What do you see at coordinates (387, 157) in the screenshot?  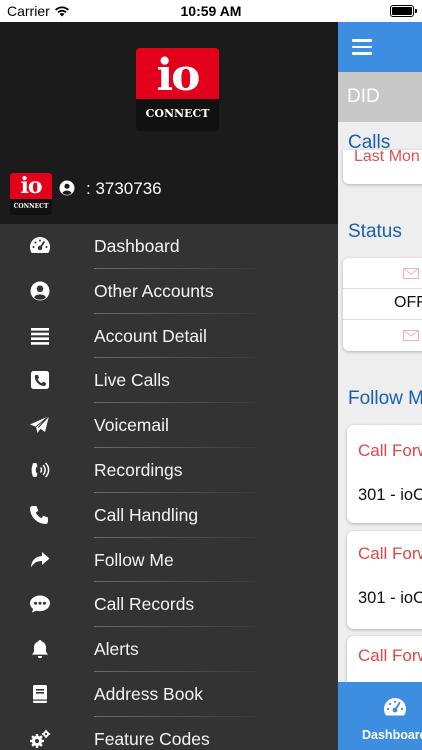 I see `calls-card-label: Last Mon` at bounding box center [387, 157].